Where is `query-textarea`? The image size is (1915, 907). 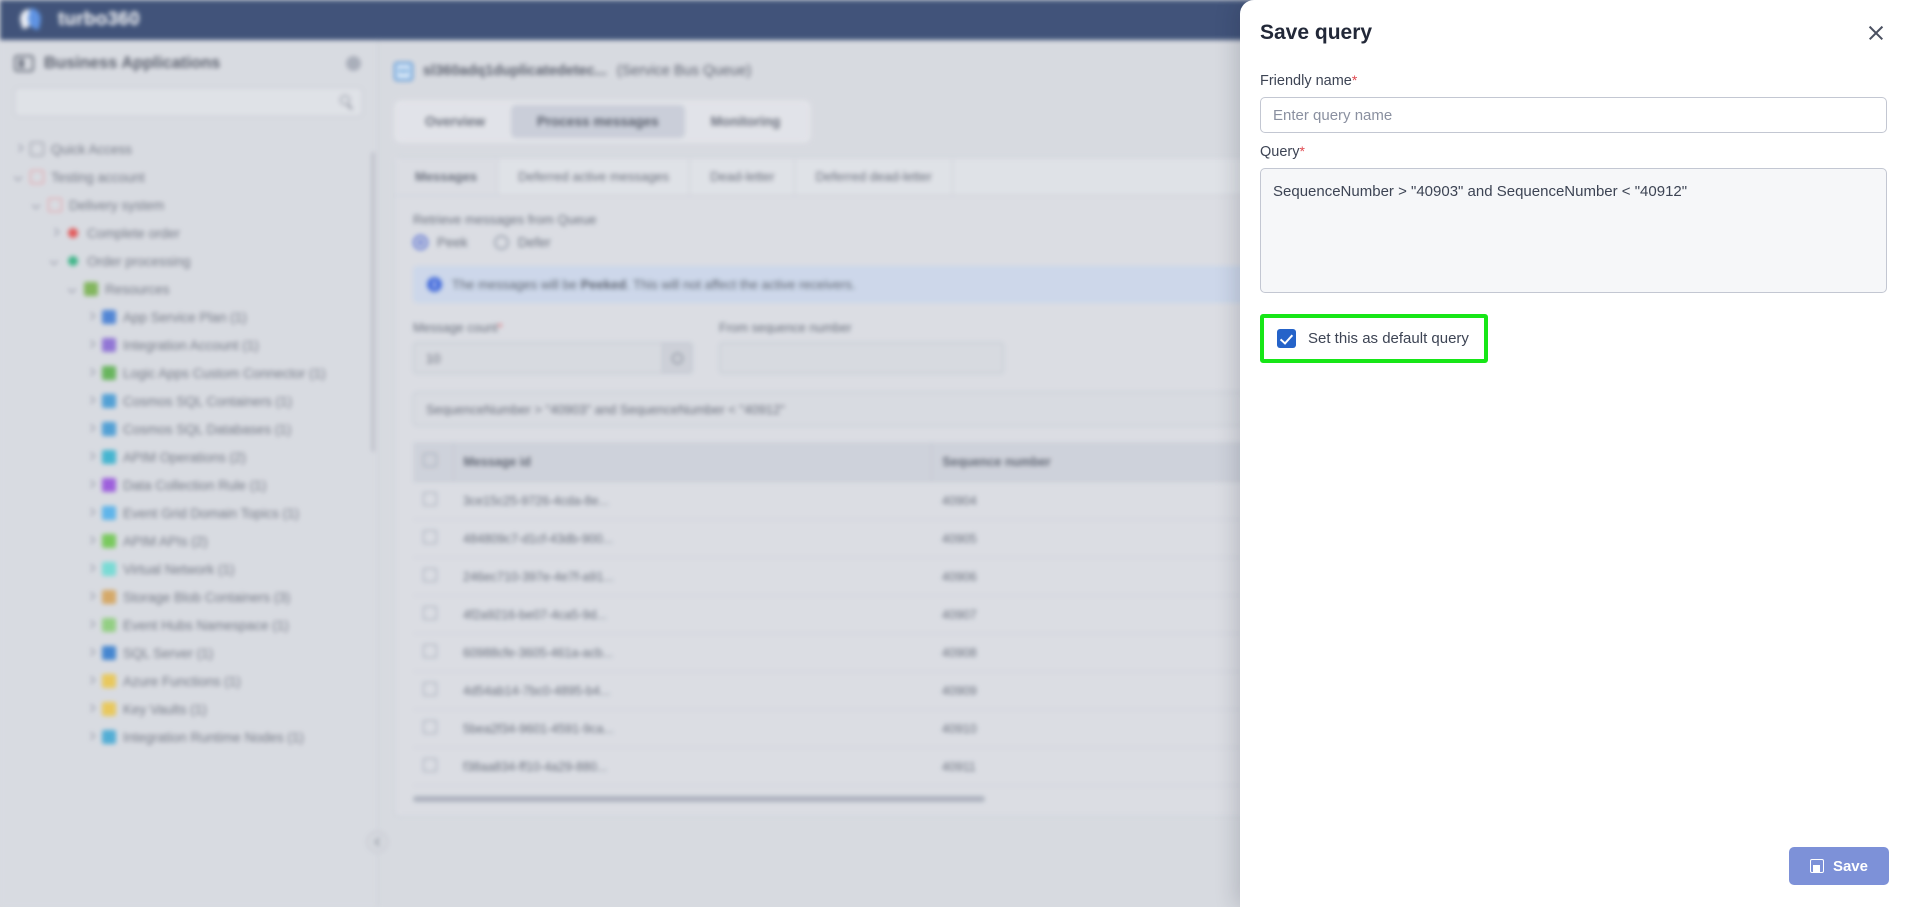 query-textarea is located at coordinates (1573, 230).